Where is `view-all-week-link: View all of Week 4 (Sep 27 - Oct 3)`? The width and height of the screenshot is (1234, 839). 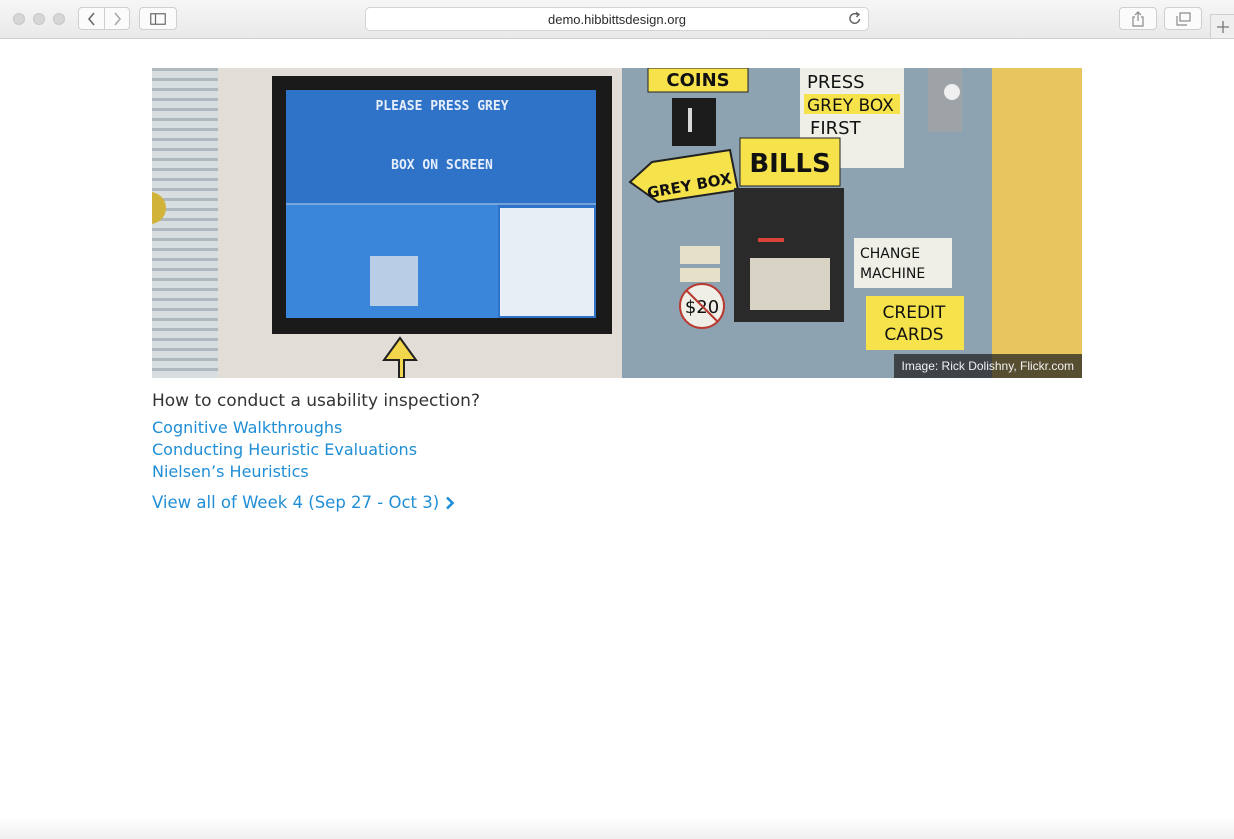
view-all-week-link: View all of Week 4 (Sep 27 - Oct 3) is located at coordinates (303, 502).